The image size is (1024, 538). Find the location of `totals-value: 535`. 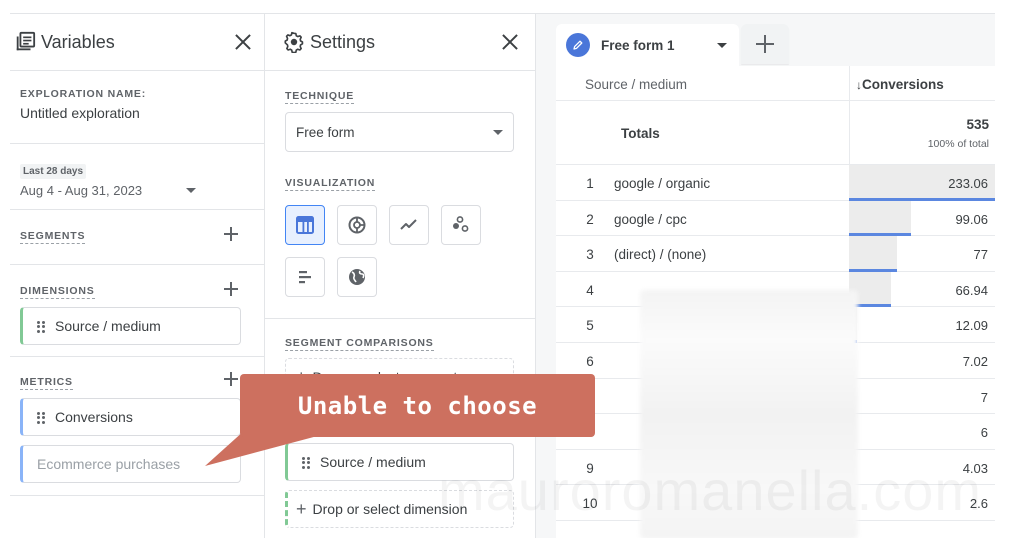

totals-value: 535 is located at coordinates (977, 124).